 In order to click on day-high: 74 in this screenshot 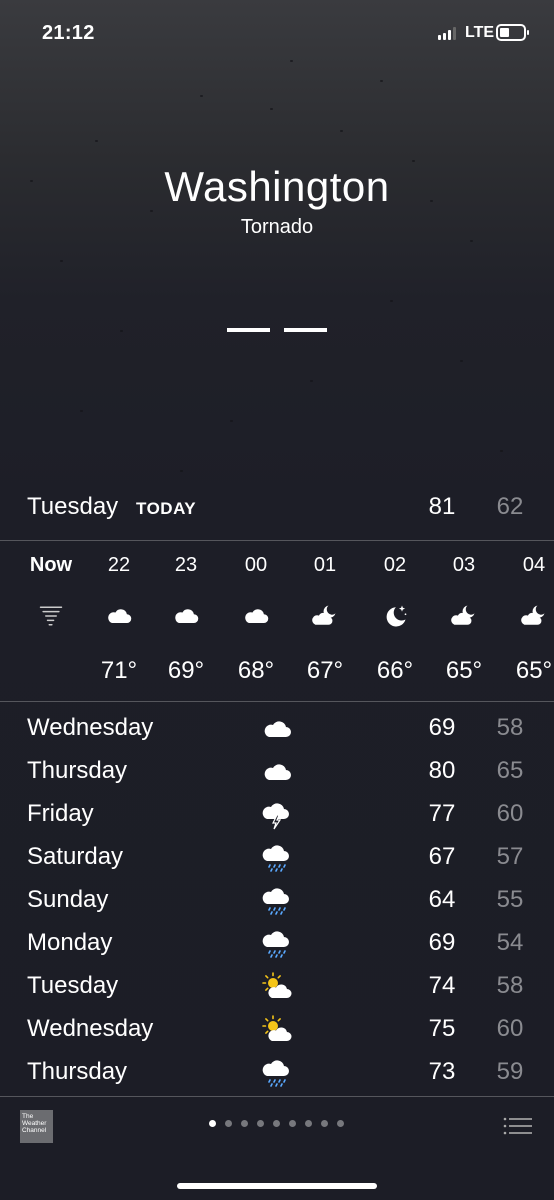, I will do `click(442, 985)`.